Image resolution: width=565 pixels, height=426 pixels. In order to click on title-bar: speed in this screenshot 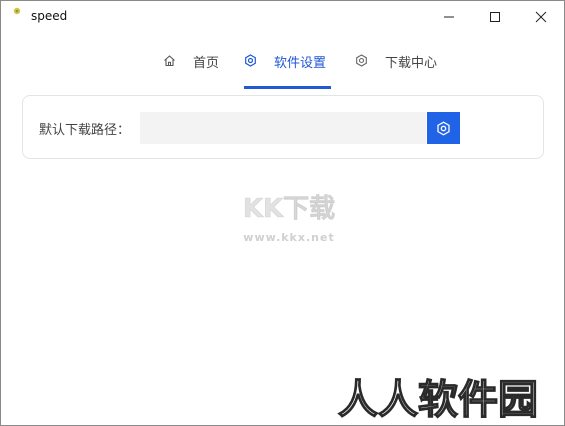, I will do `click(282, 16)`.